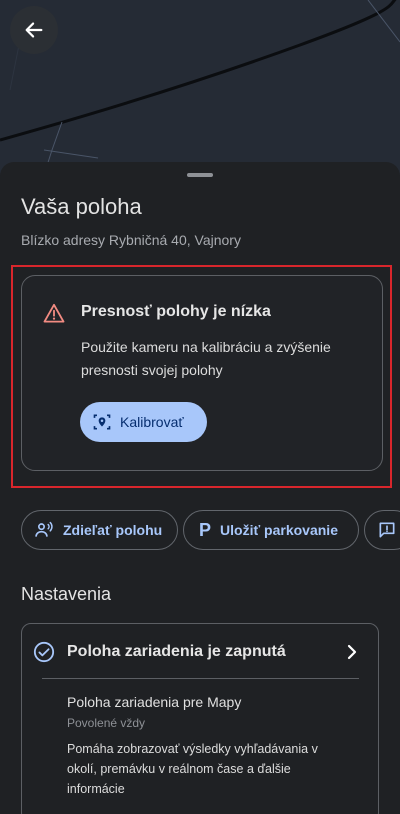 This screenshot has width=400, height=814. I want to click on feedback-chip, so click(382, 530).